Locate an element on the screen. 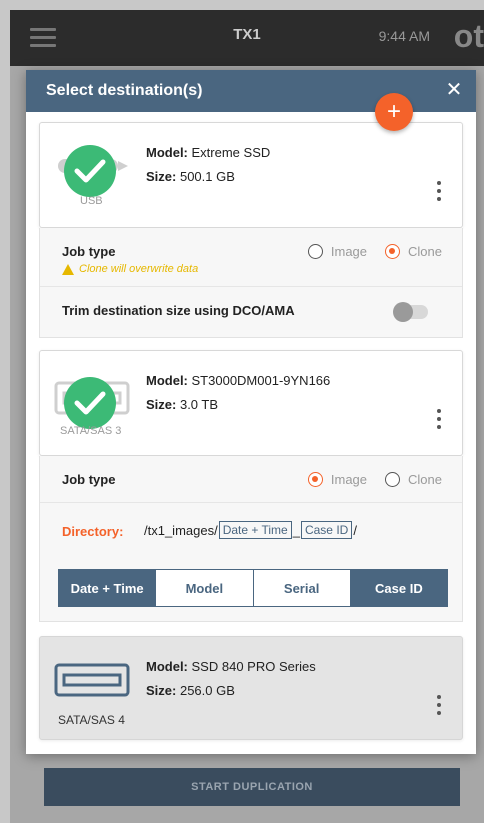  model-button: Model is located at coordinates (205, 588).